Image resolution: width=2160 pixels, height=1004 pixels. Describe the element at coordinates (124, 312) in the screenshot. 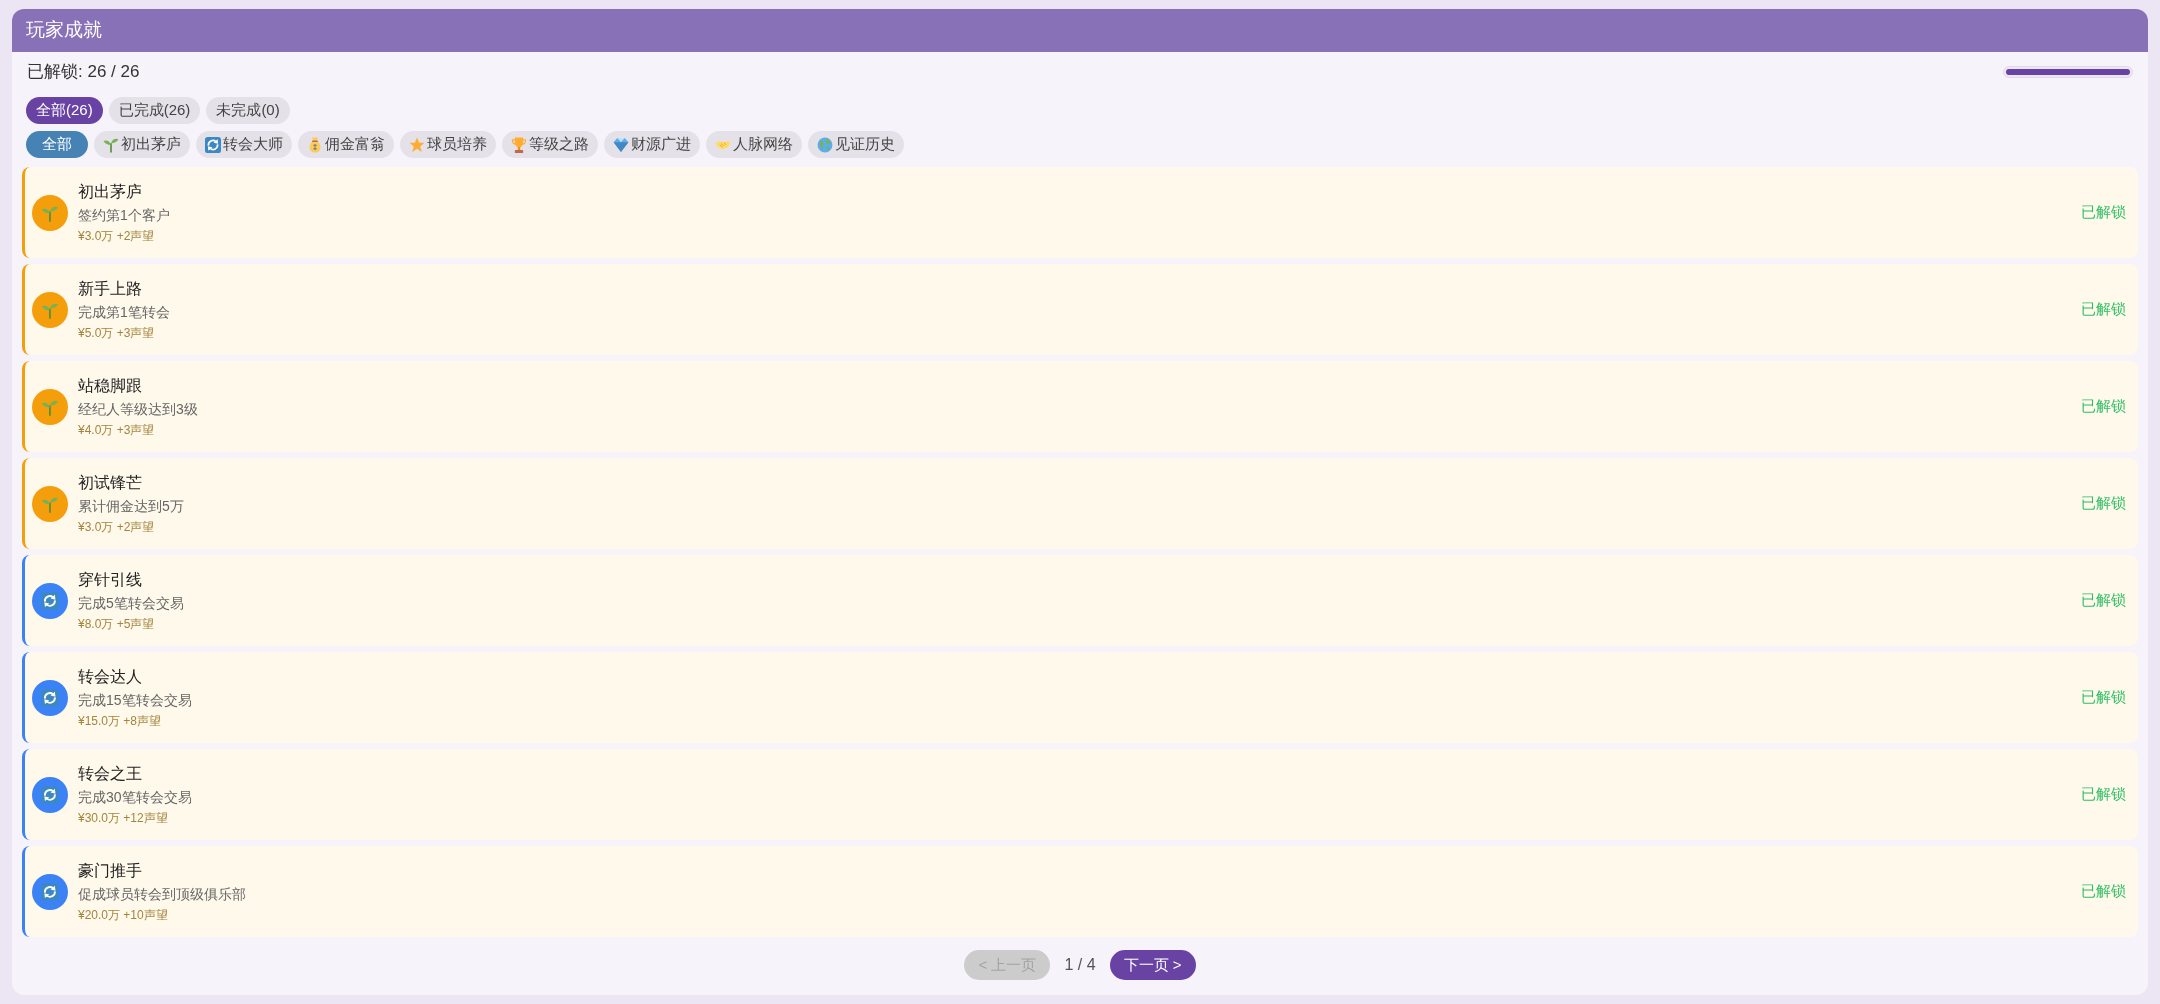

I see `achievement-description: 完成第1笔转会` at that location.